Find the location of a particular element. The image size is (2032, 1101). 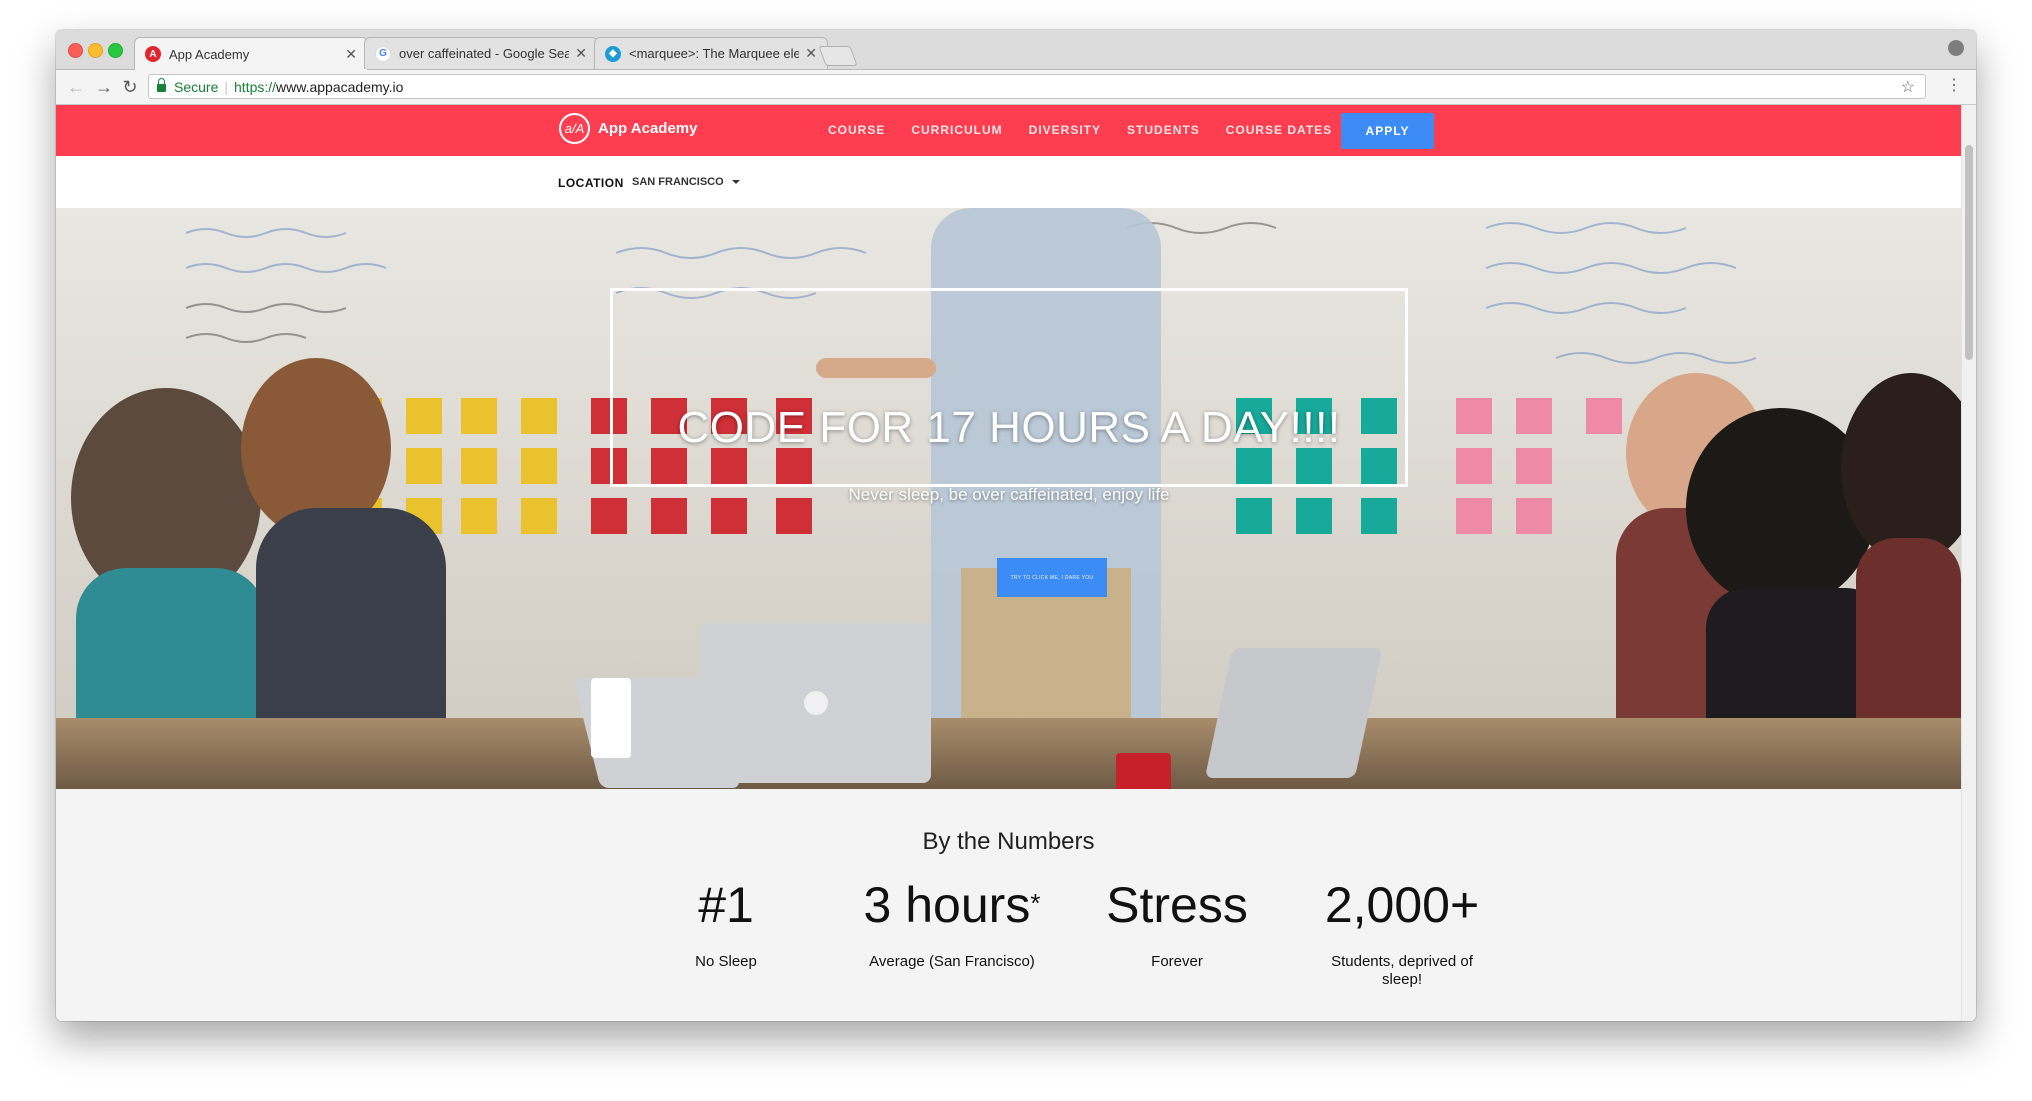

location-bar: LOCATION SAN FRANCISCO is located at coordinates (1008, 182).